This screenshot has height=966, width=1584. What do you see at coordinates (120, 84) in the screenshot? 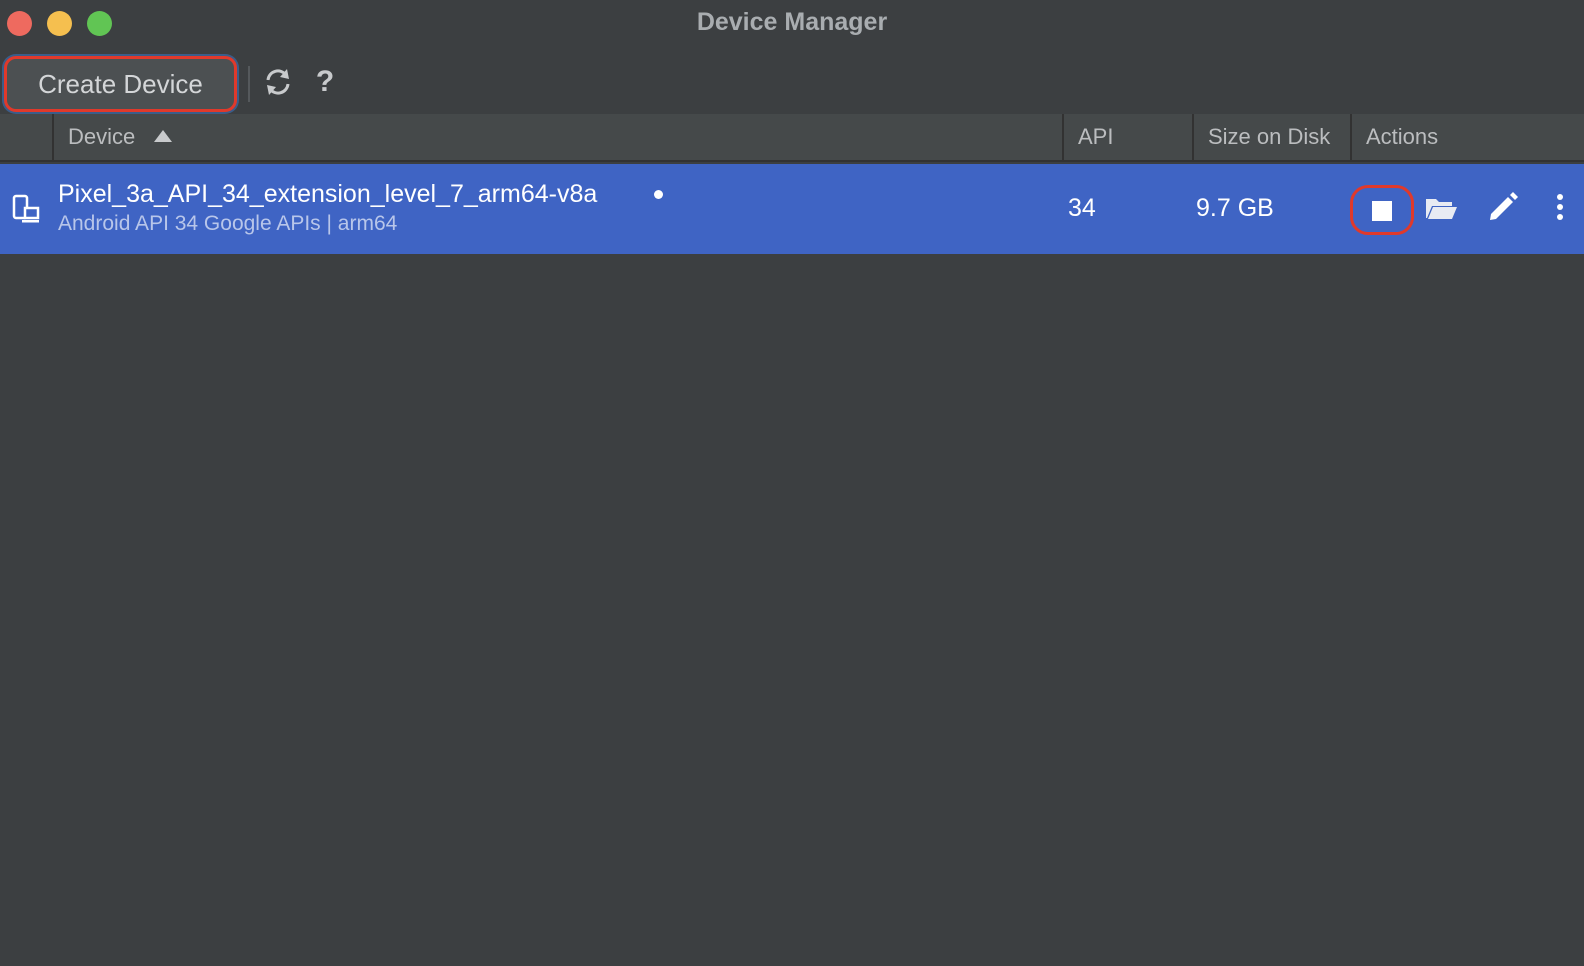
I see `create-device-button: Create Device` at bounding box center [120, 84].